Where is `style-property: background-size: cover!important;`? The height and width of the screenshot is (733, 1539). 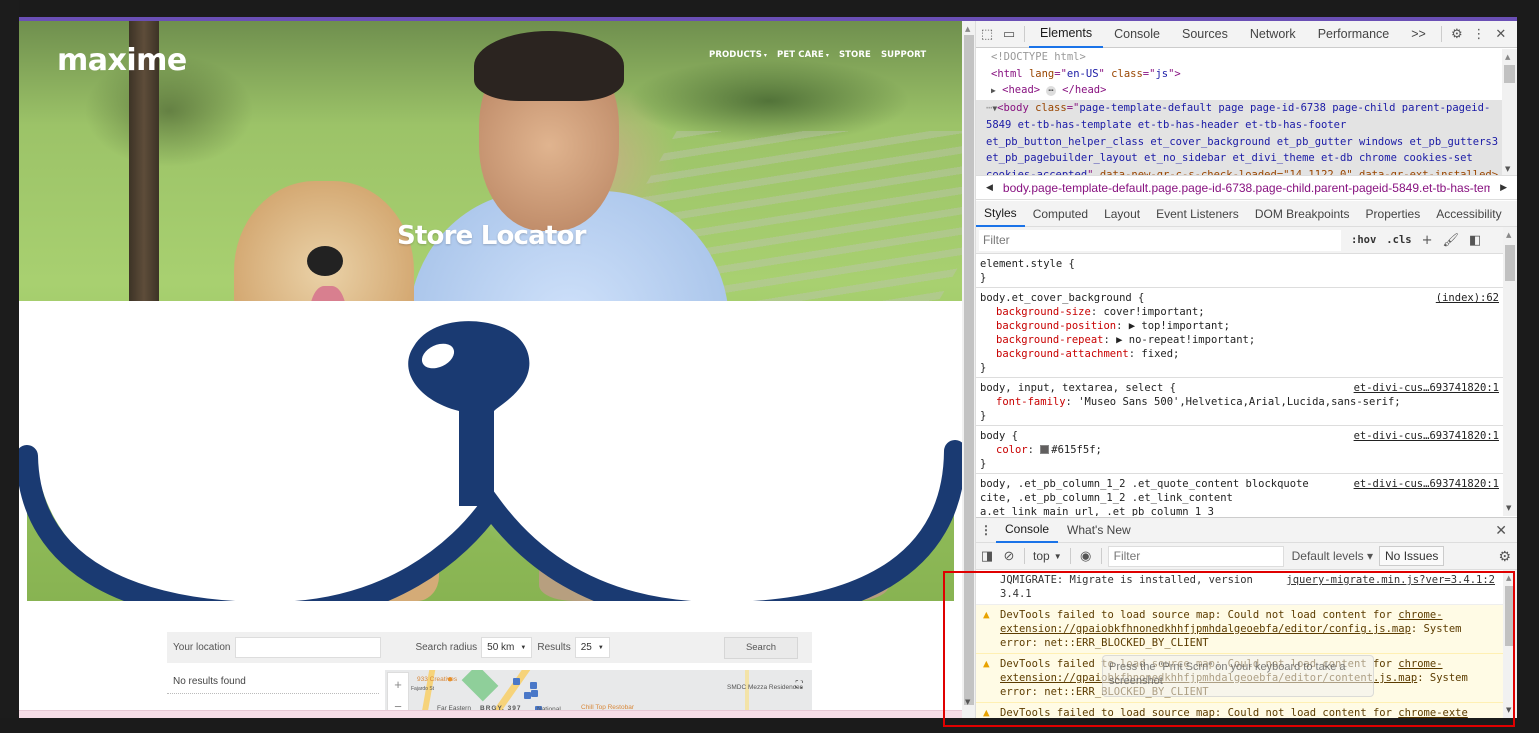 style-property: background-size: cover!important; is located at coordinates (1239, 312).